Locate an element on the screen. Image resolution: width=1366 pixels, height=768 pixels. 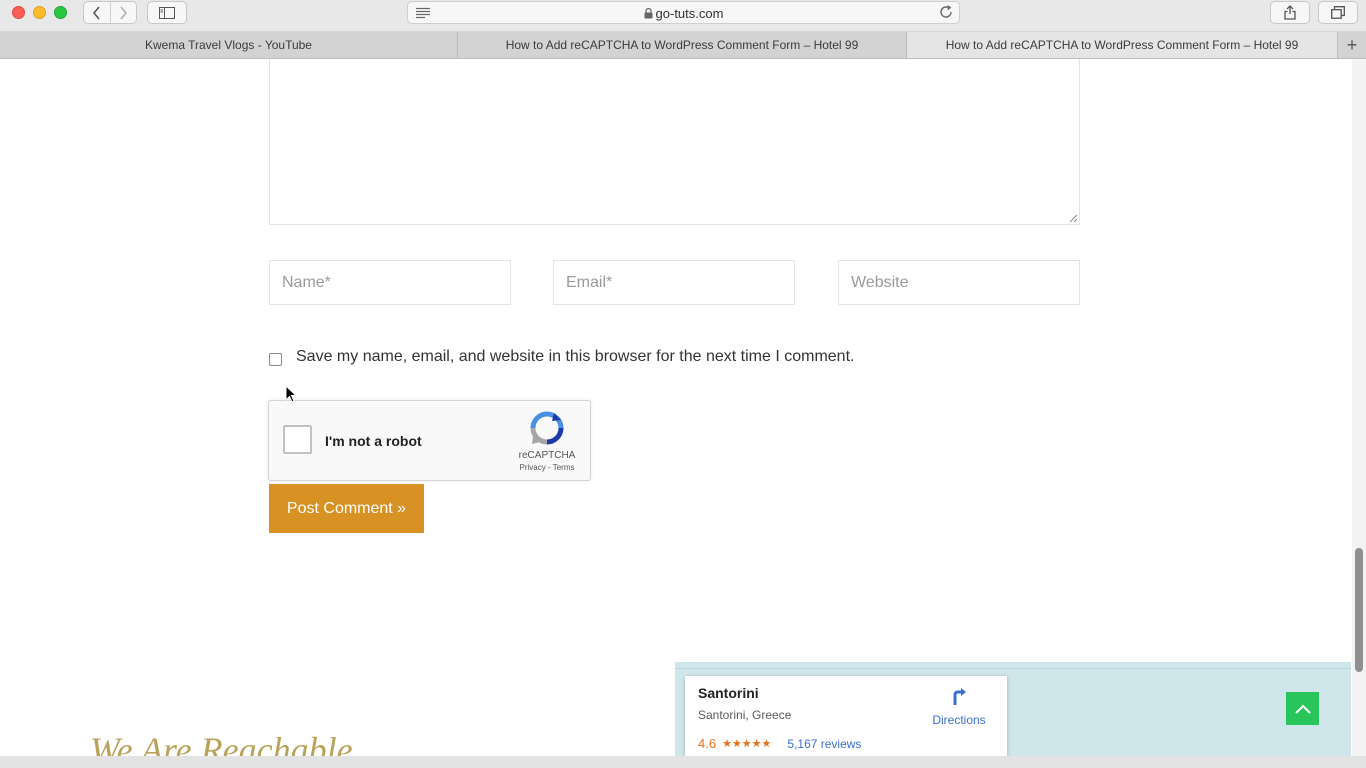
new-tab-button: + is located at coordinates (1352, 45).